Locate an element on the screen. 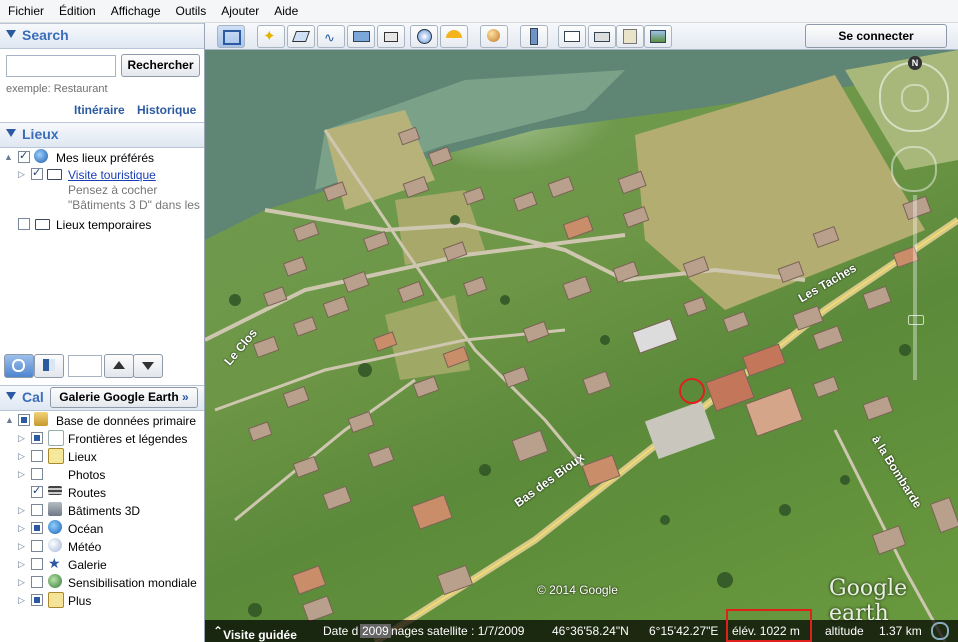 The width and height of the screenshot is (958, 642). photo-icon is located at coordinates (55, 473).